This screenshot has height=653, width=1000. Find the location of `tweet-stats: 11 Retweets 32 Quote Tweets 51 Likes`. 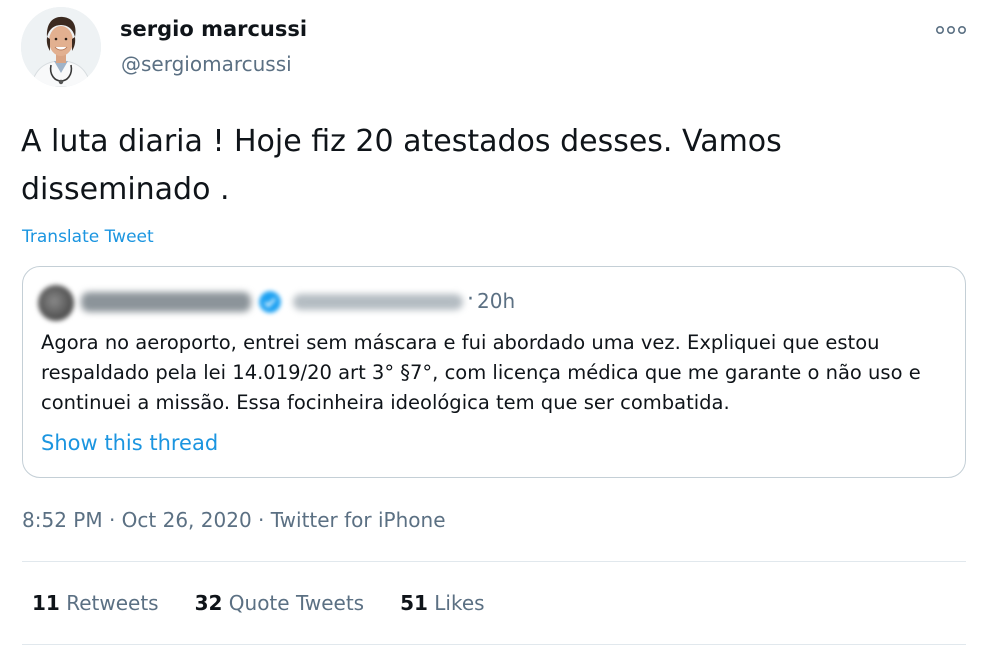

tweet-stats: 11 Retweets 32 Quote Tweets 51 Likes is located at coordinates (258, 603).